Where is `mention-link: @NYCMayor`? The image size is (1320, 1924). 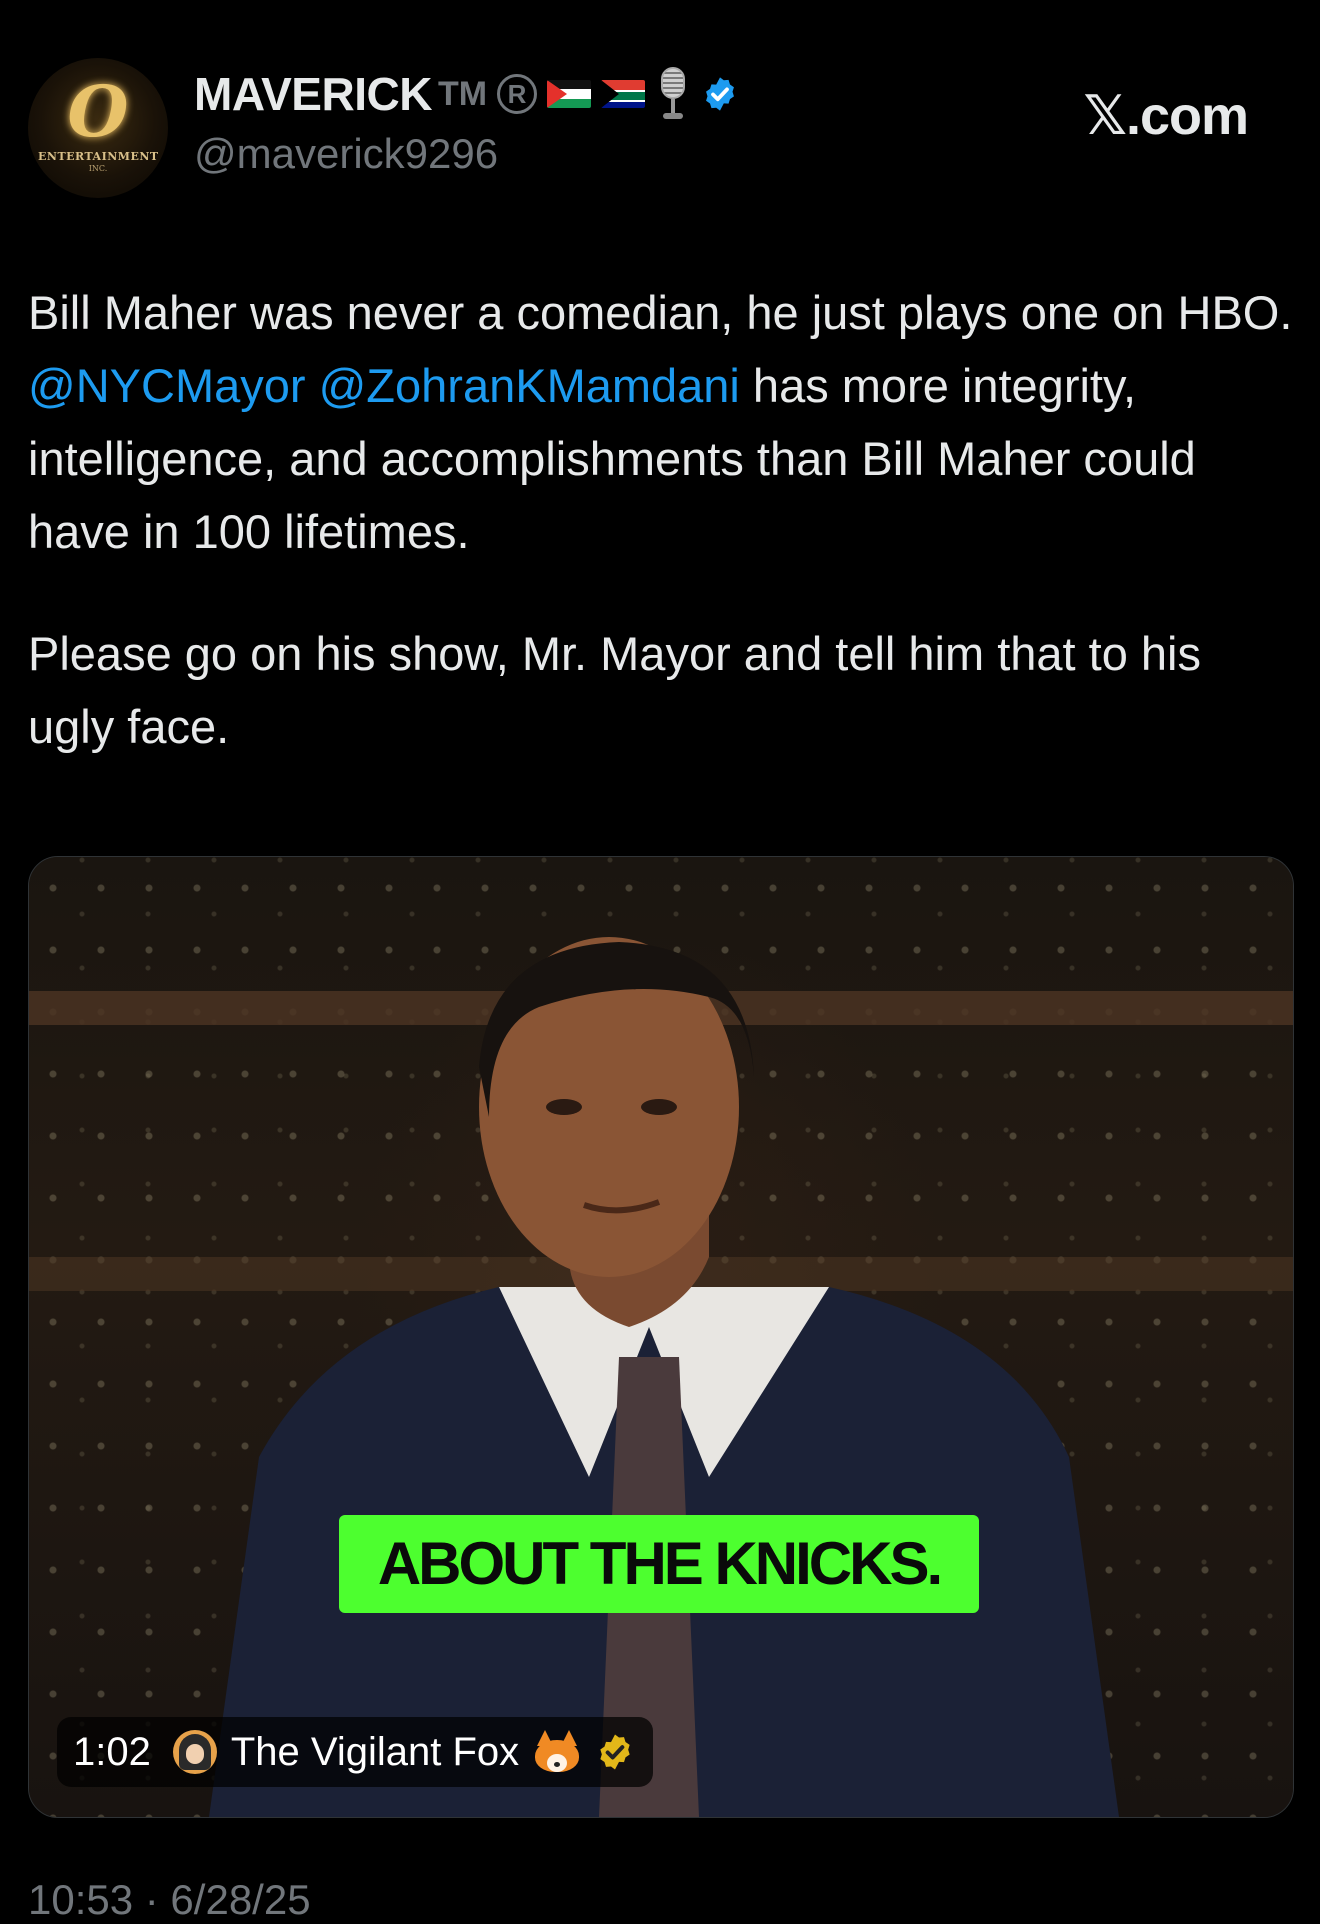
mention-link: @NYCMayor is located at coordinates (167, 385).